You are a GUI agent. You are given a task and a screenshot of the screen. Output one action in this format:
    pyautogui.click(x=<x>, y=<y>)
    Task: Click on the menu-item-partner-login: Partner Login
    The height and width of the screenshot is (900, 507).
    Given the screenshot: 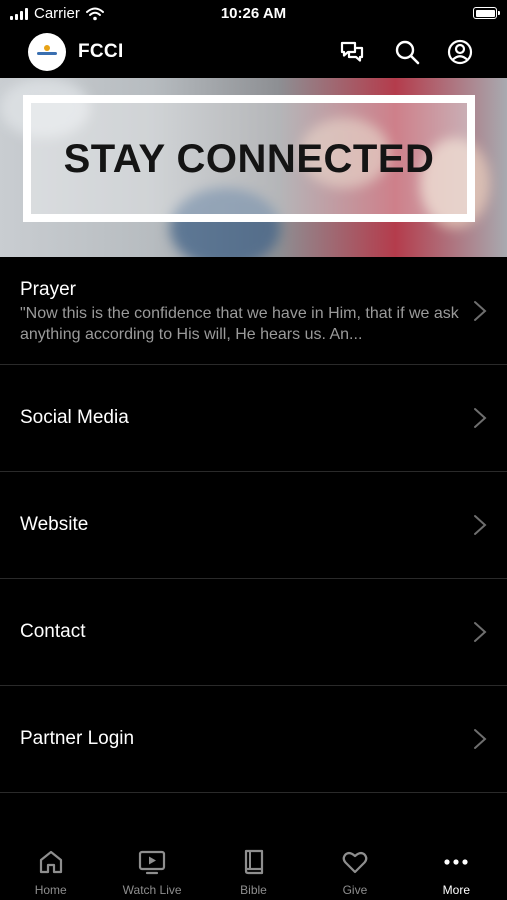 What is the action you would take?
    pyautogui.click(x=253, y=739)
    